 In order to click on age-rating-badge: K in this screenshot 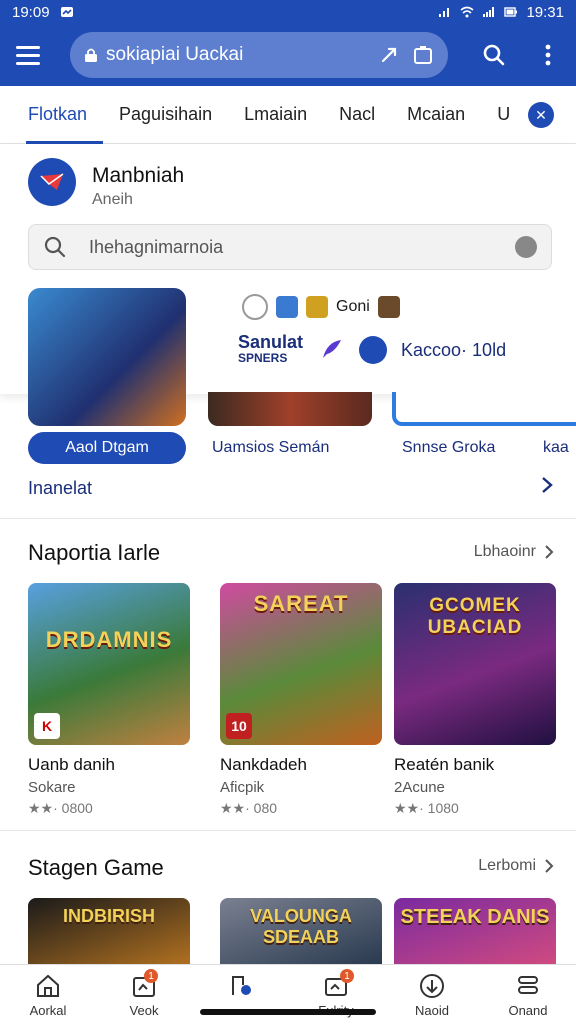, I will do `click(47, 726)`.